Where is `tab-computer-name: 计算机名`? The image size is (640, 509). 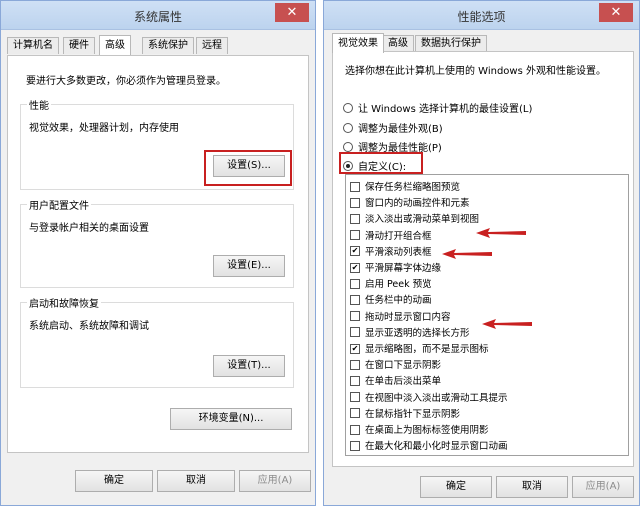 tab-computer-name: 计算机名 is located at coordinates (33, 45).